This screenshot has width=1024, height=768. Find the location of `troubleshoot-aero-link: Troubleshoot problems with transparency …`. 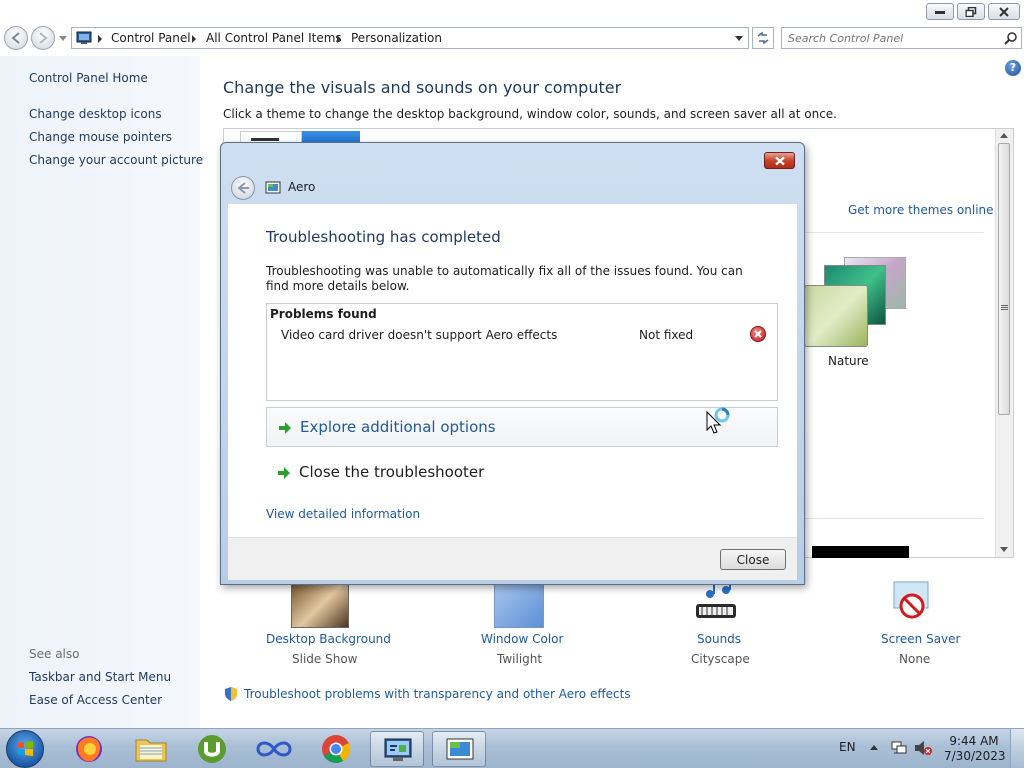

troubleshoot-aero-link: Troubleshoot problems with transparency … is located at coordinates (437, 694).